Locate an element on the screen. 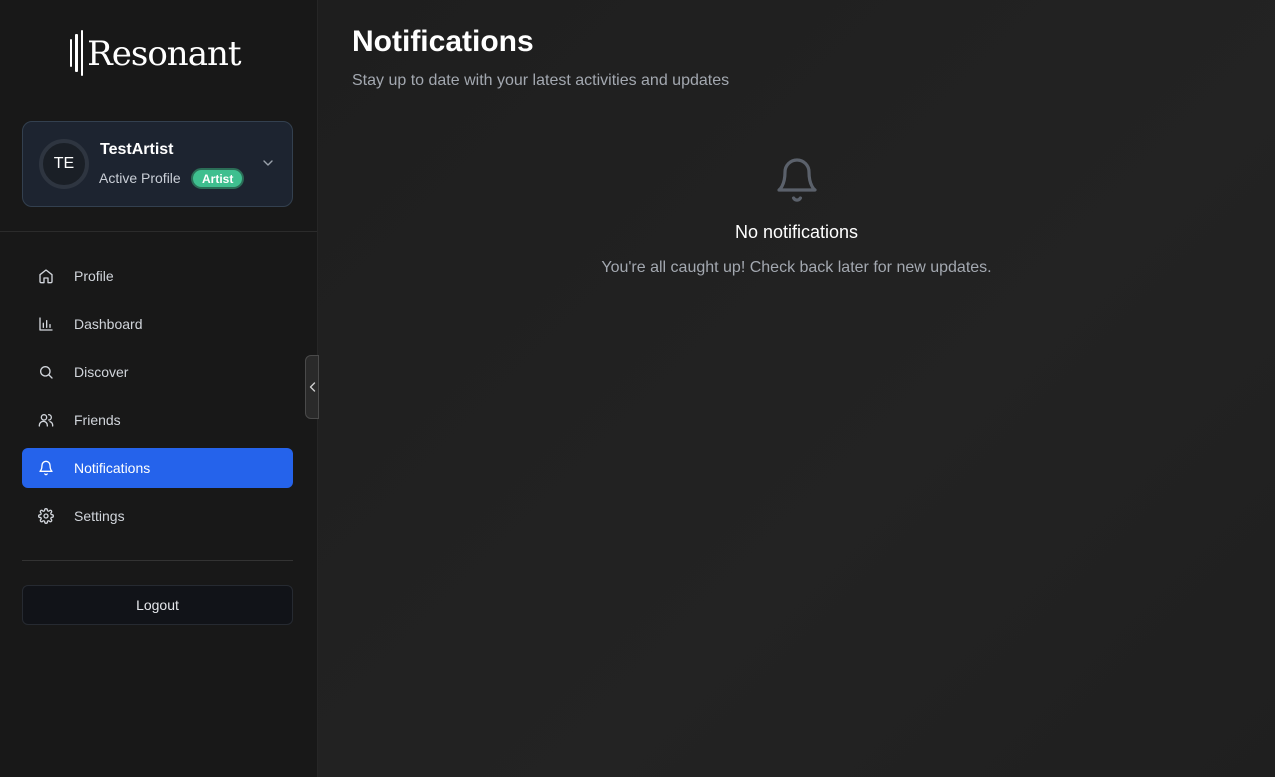  logo-text: Resonant is located at coordinates (164, 54).